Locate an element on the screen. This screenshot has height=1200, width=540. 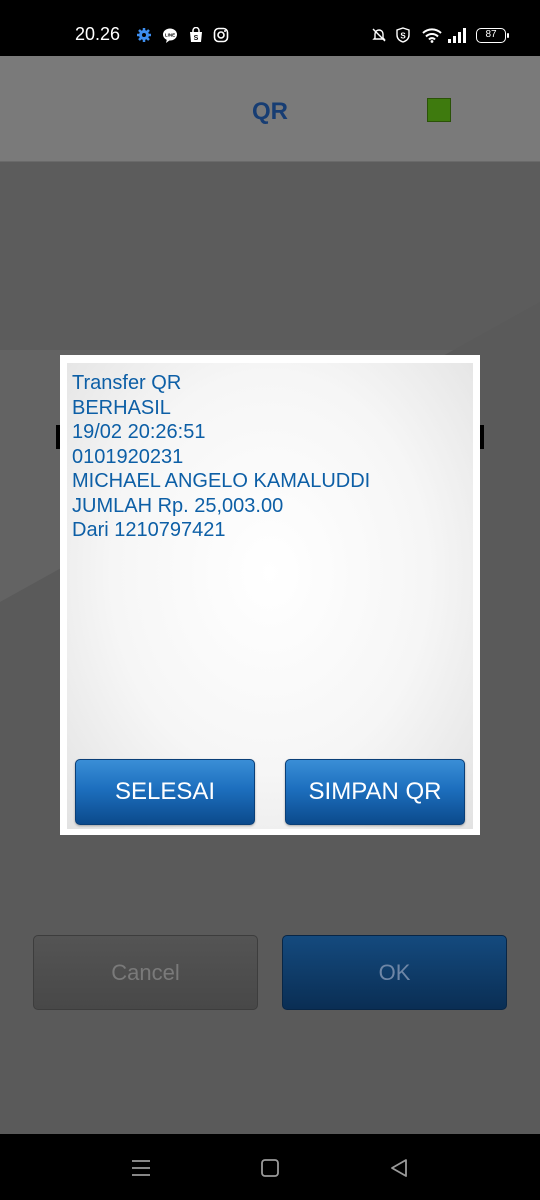
detail-title: Transfer QR is located at coordinates (127, 383).